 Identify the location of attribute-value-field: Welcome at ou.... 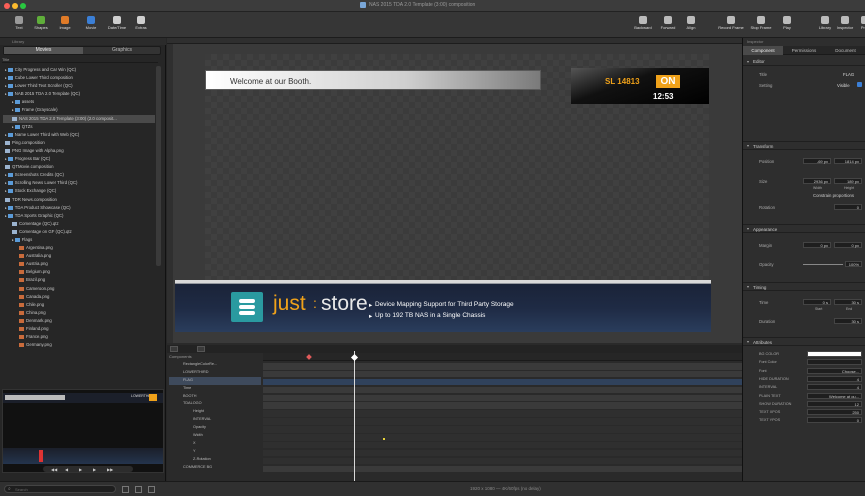
(834, 395).